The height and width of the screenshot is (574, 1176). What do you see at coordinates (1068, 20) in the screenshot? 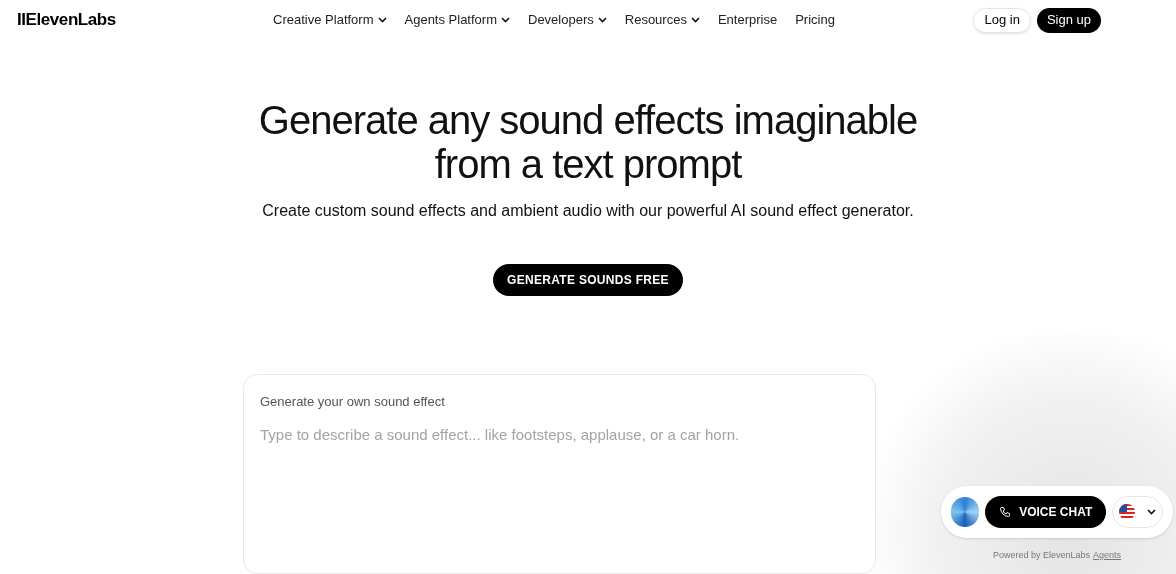
I see `signup-button: Sign up` at bounding box center [1068, 20].